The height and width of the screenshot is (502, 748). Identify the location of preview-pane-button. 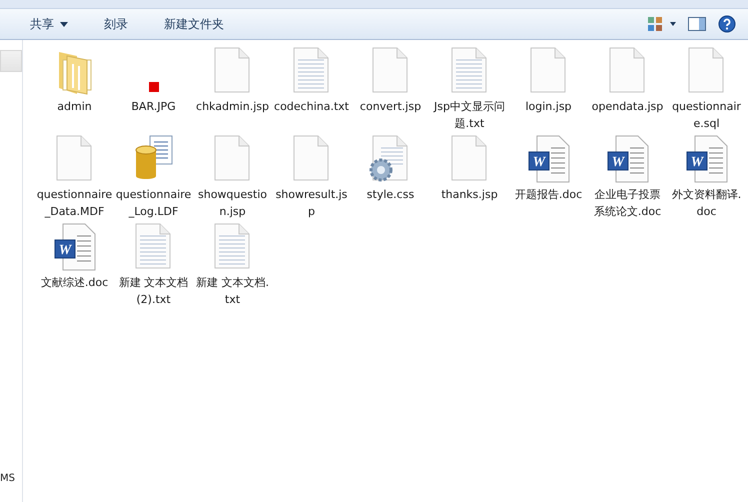
(697, 24).